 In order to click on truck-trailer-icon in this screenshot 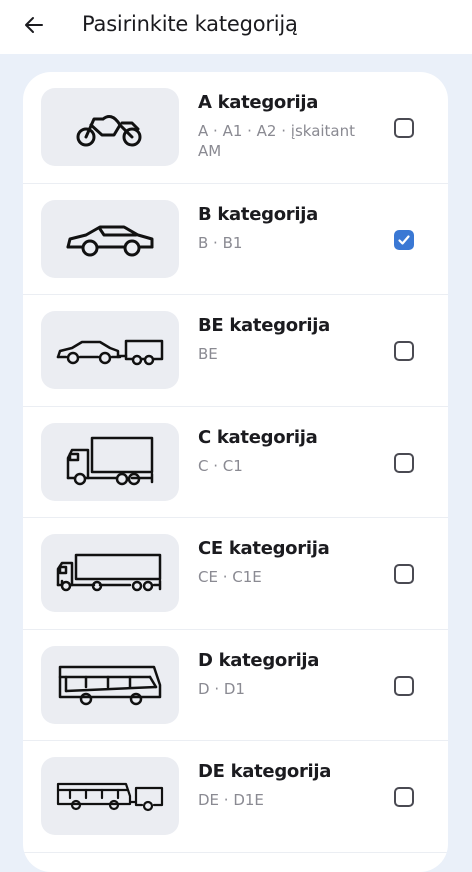, I will do `click(109, 572)`.